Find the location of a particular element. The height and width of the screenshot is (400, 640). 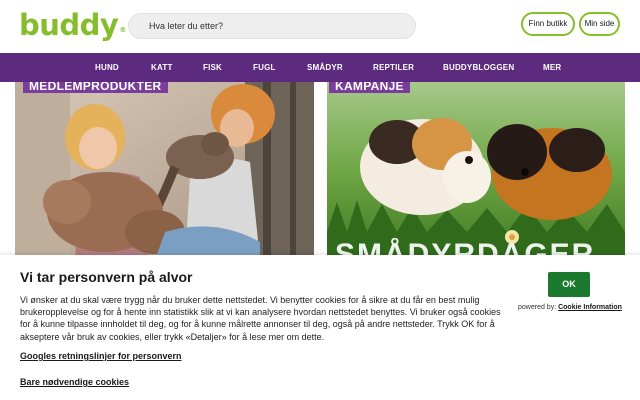

search-placeholder: Hva leter du etter? is located at coordinates (186, 26).